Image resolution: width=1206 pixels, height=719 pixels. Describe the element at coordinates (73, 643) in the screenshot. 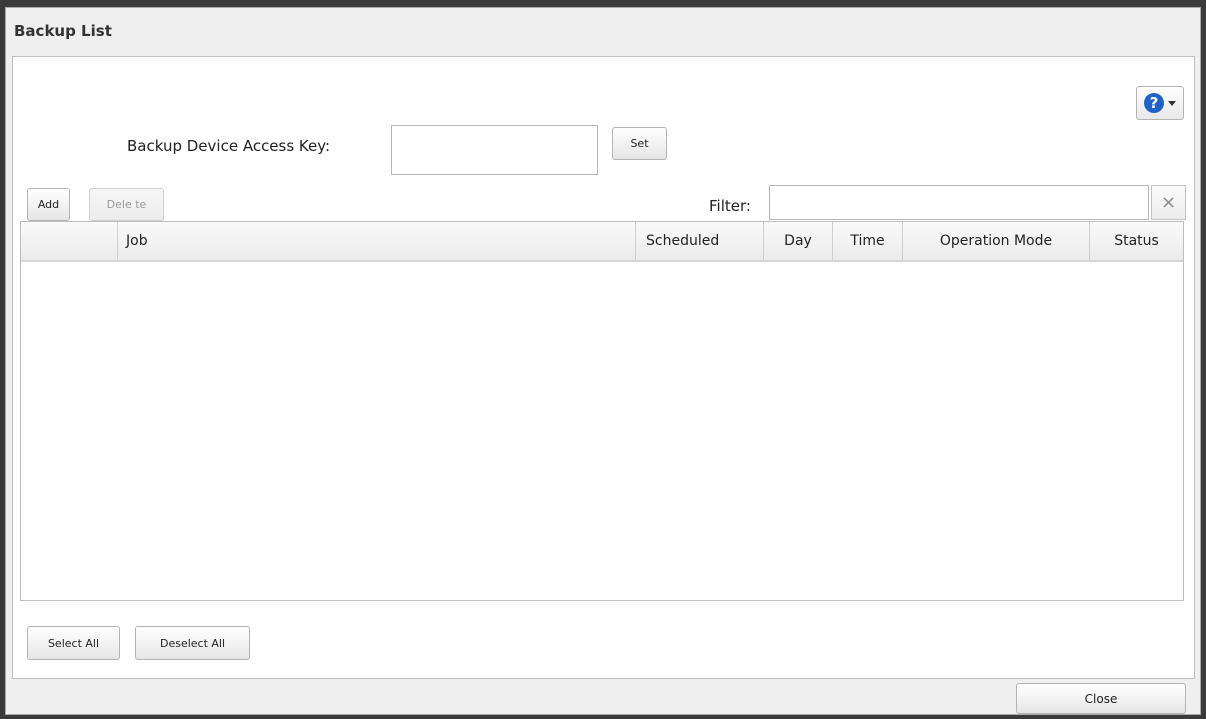

I see `select-all-button: Select All` at that location.